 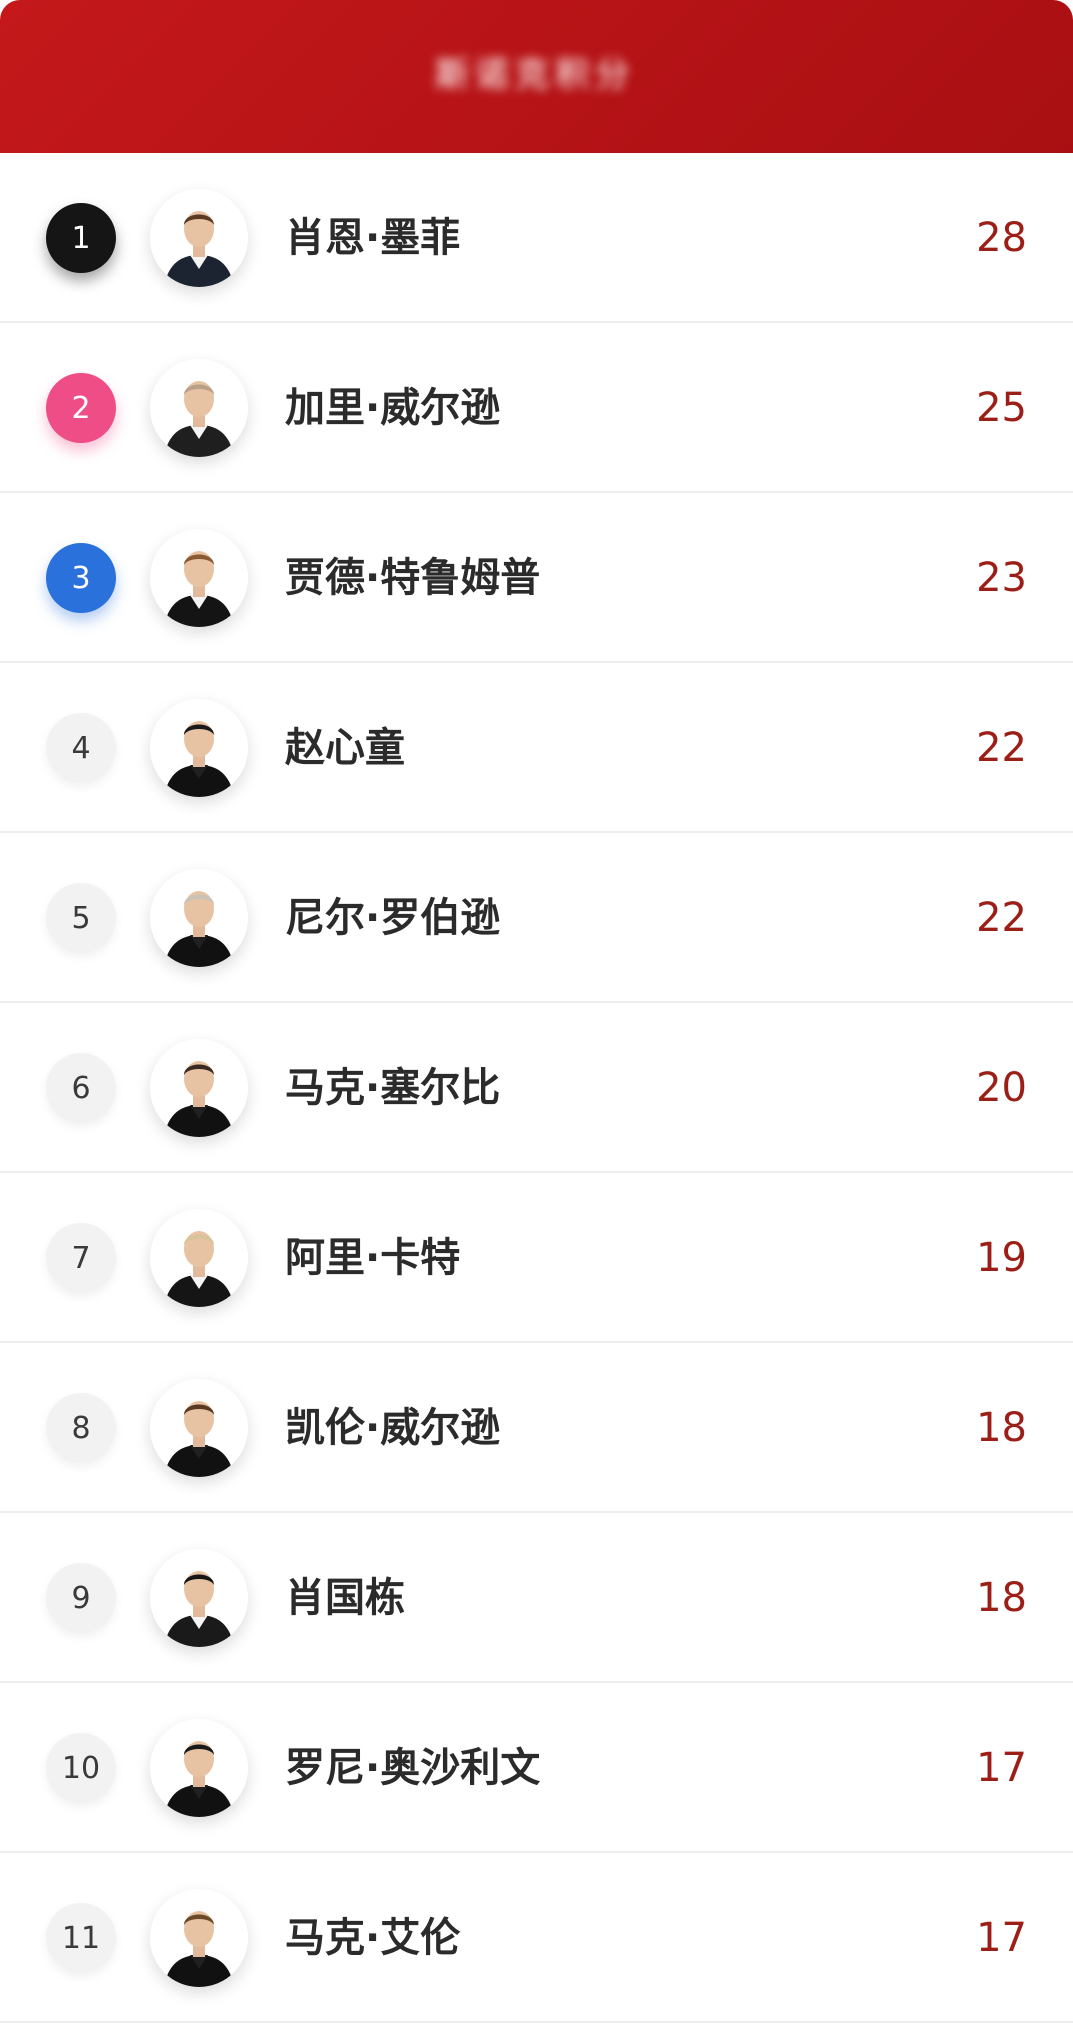 What do you see at coordinates (536, 748) in the screenshot?
I see `ranking-row: 4 赵心童 22` at bounding box center [536, 748].